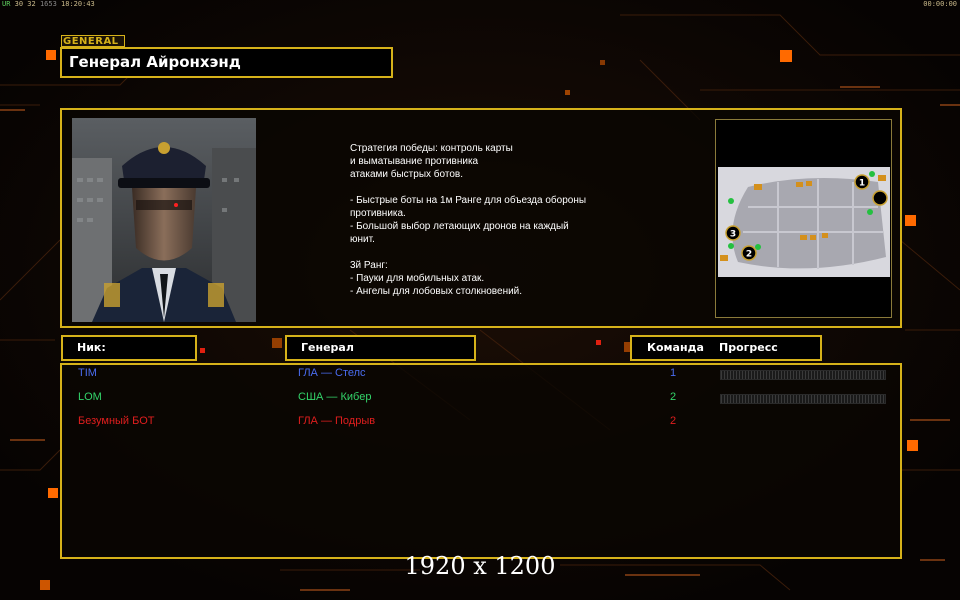 The height and width of the screenshot is (600, 960). I want to click on player-nick: LOM, so click(90, 397).